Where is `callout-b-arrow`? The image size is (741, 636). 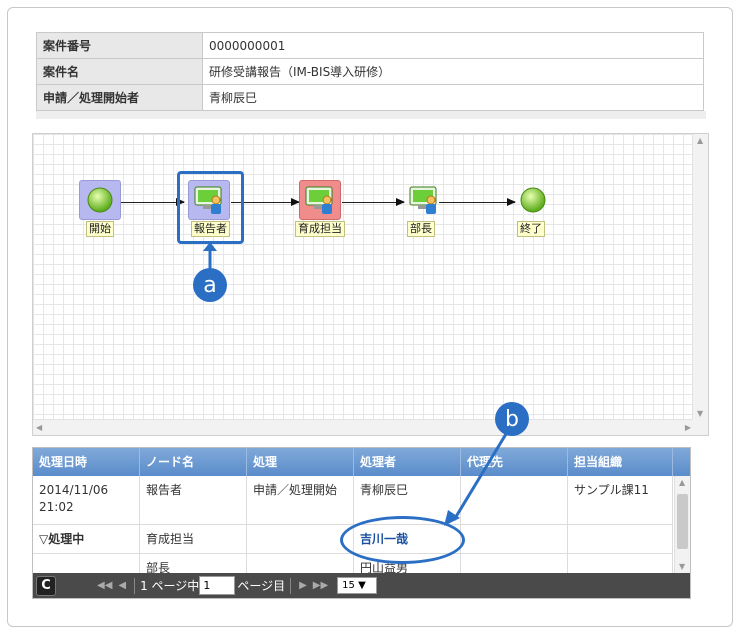 callout-b-arrow is located at coordinates (476, 479).